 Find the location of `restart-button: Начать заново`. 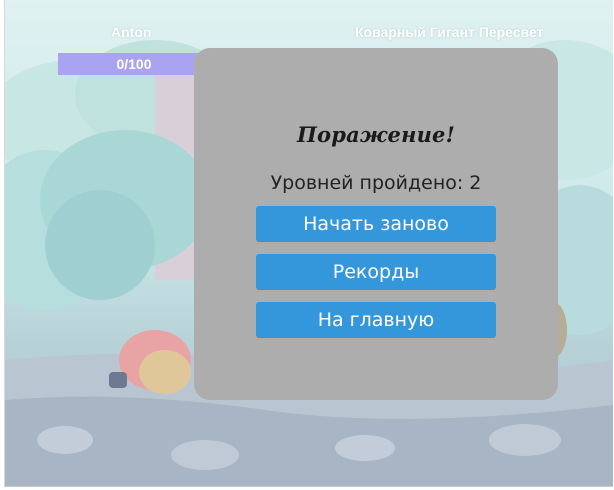

restart-button: Начать заново is located at coordinates (376, 224).